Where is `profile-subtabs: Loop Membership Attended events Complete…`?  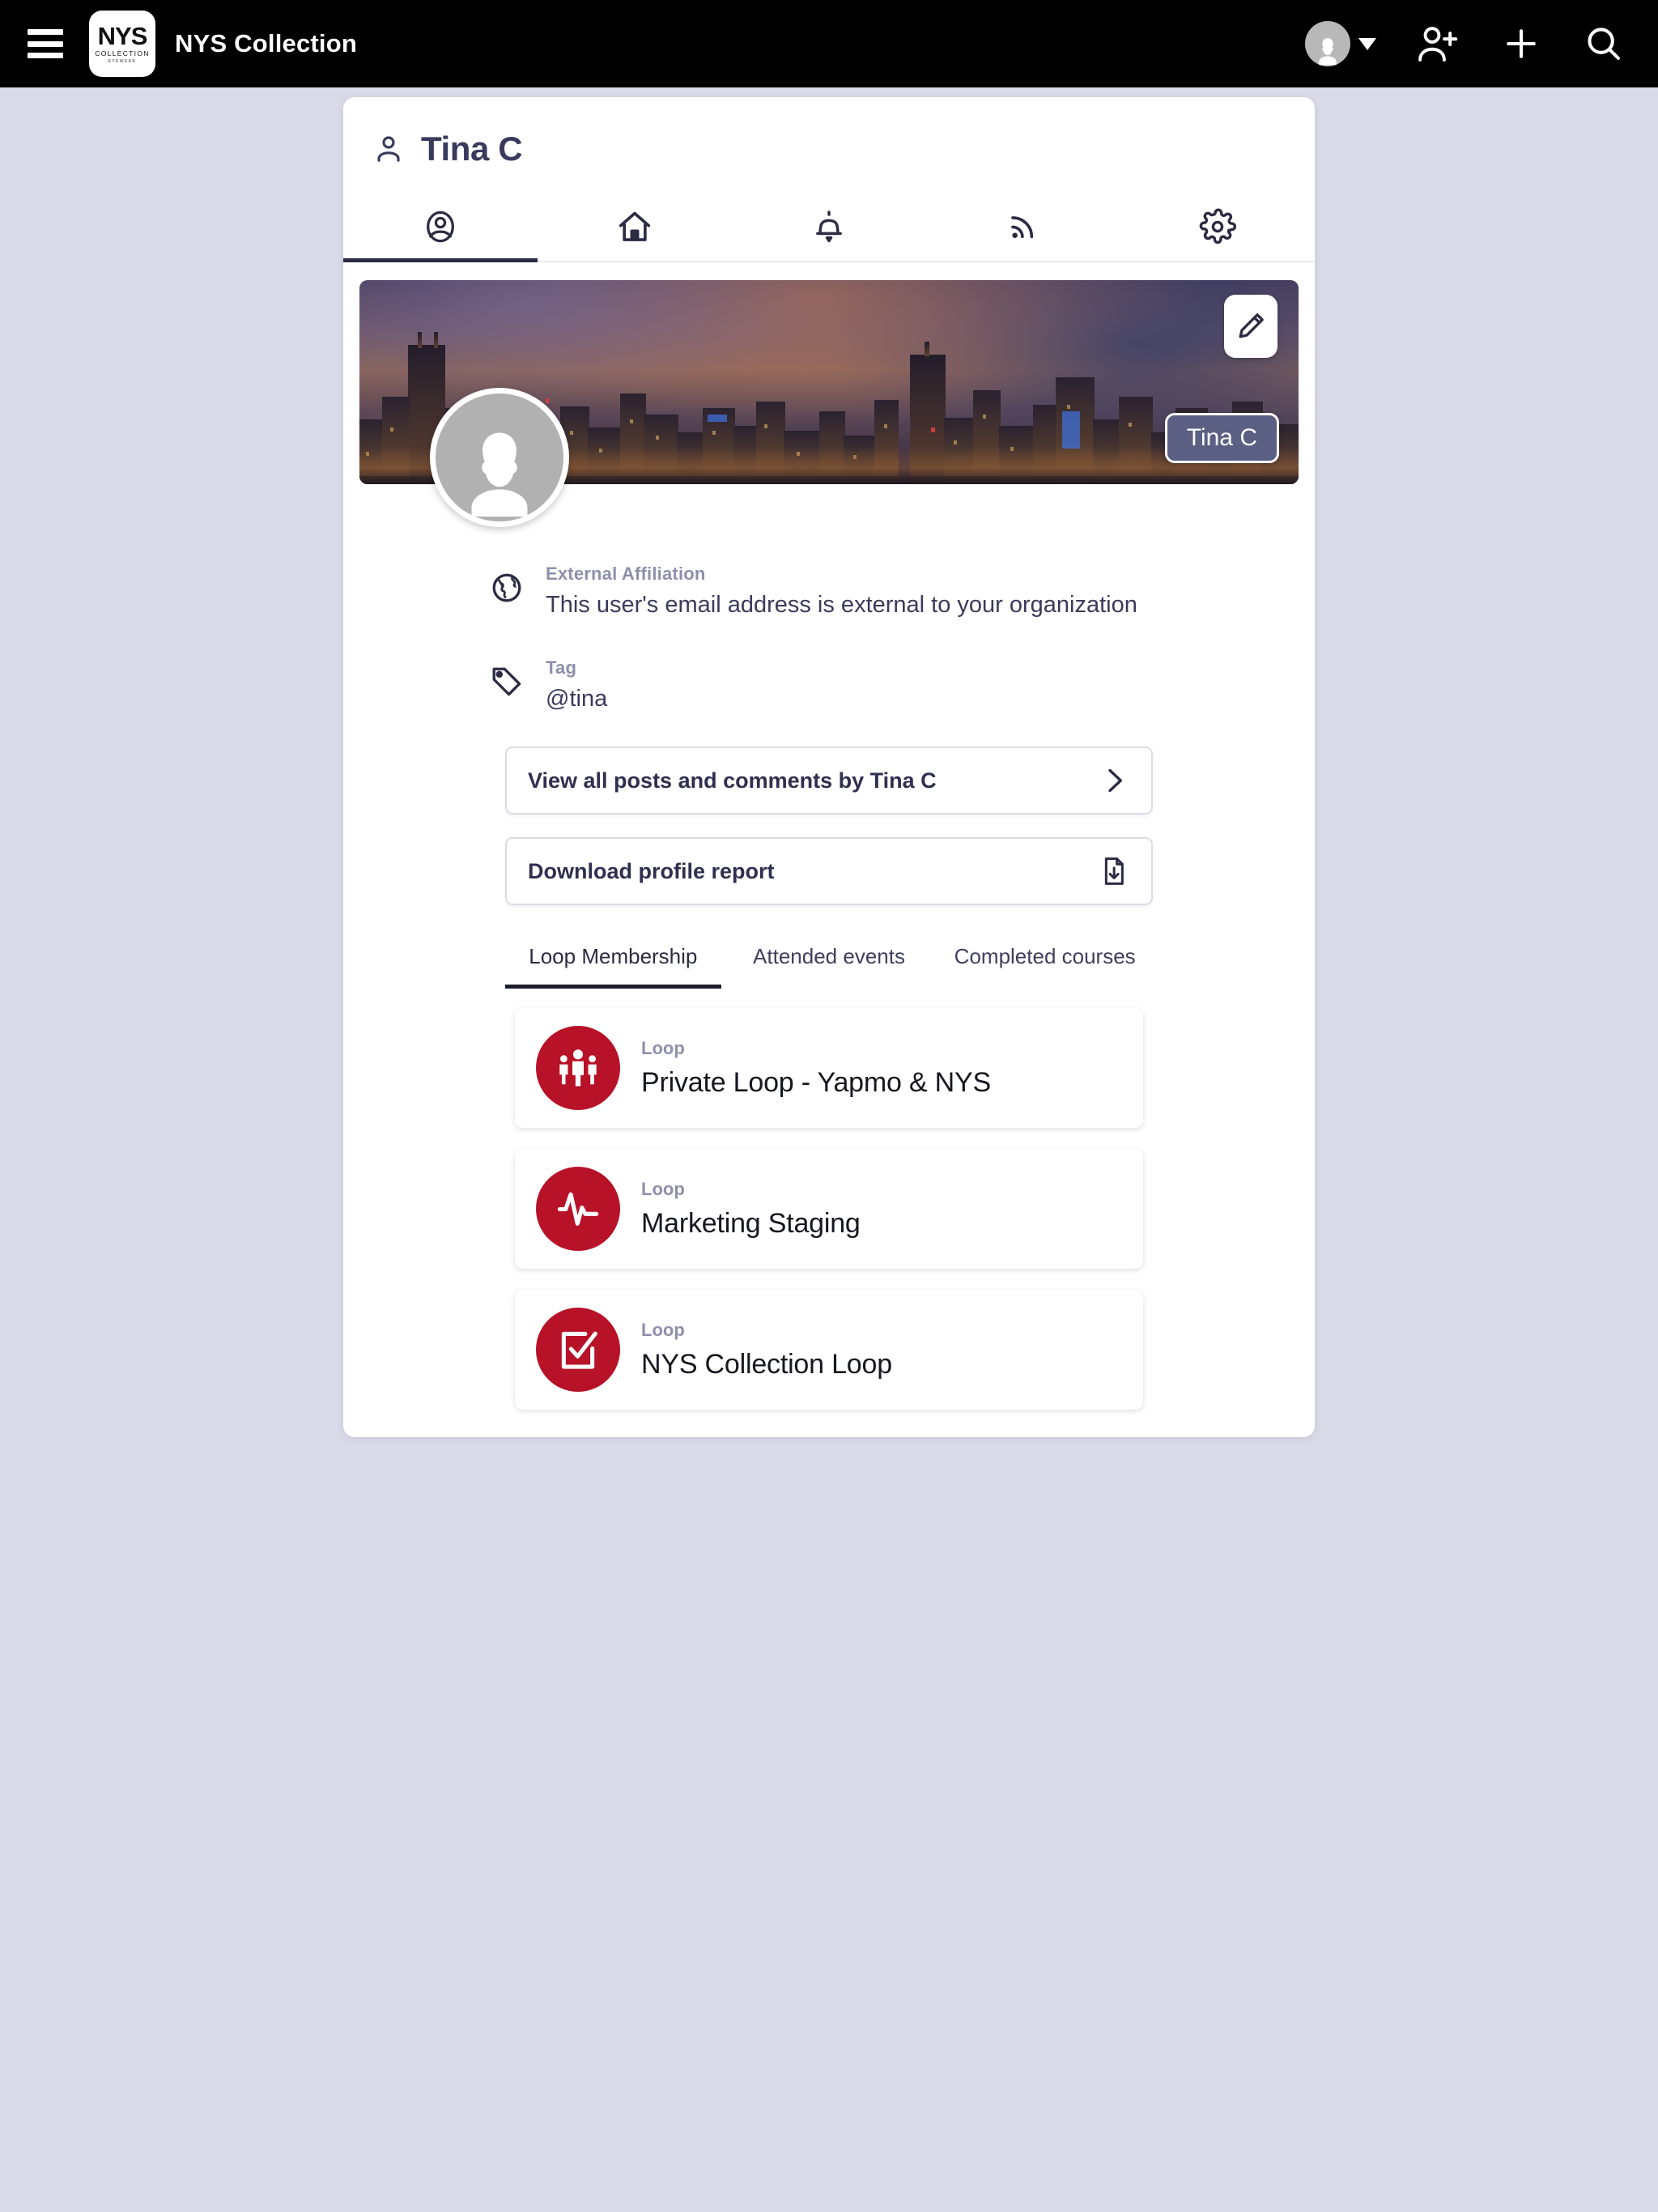
profile-subtabs: Loop Membership Attended events Complete… is located at coordinates (829, 961).